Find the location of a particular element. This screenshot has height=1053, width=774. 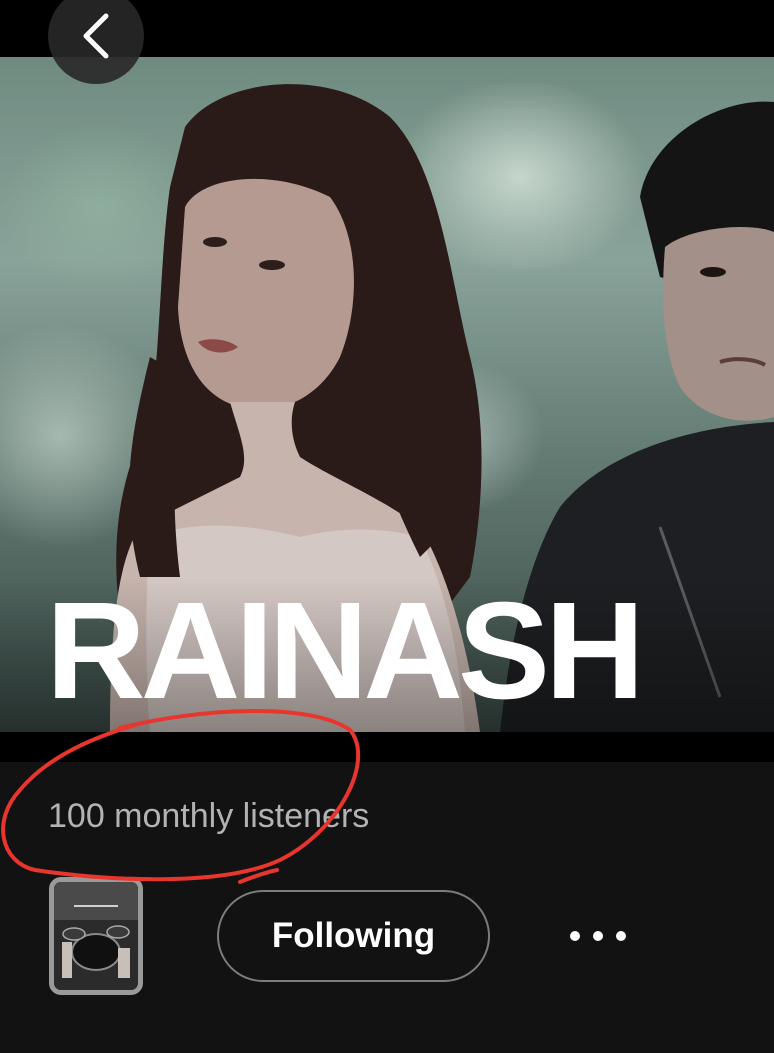

more-options-button is located at coordinates (600, 936).